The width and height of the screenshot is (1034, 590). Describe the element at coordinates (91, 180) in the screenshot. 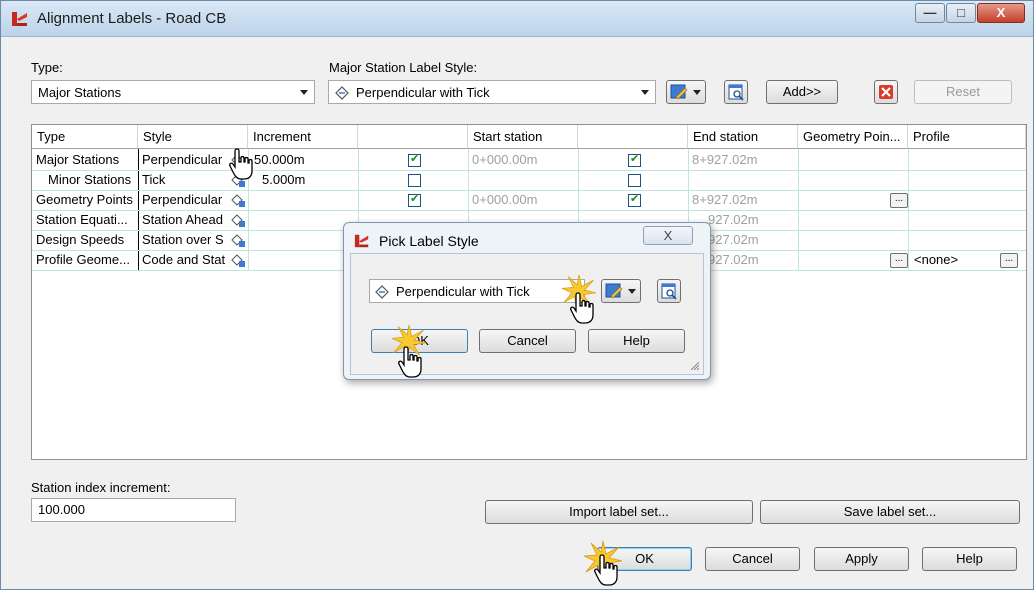

I see `table-row-type: Minor Stations` at that location.